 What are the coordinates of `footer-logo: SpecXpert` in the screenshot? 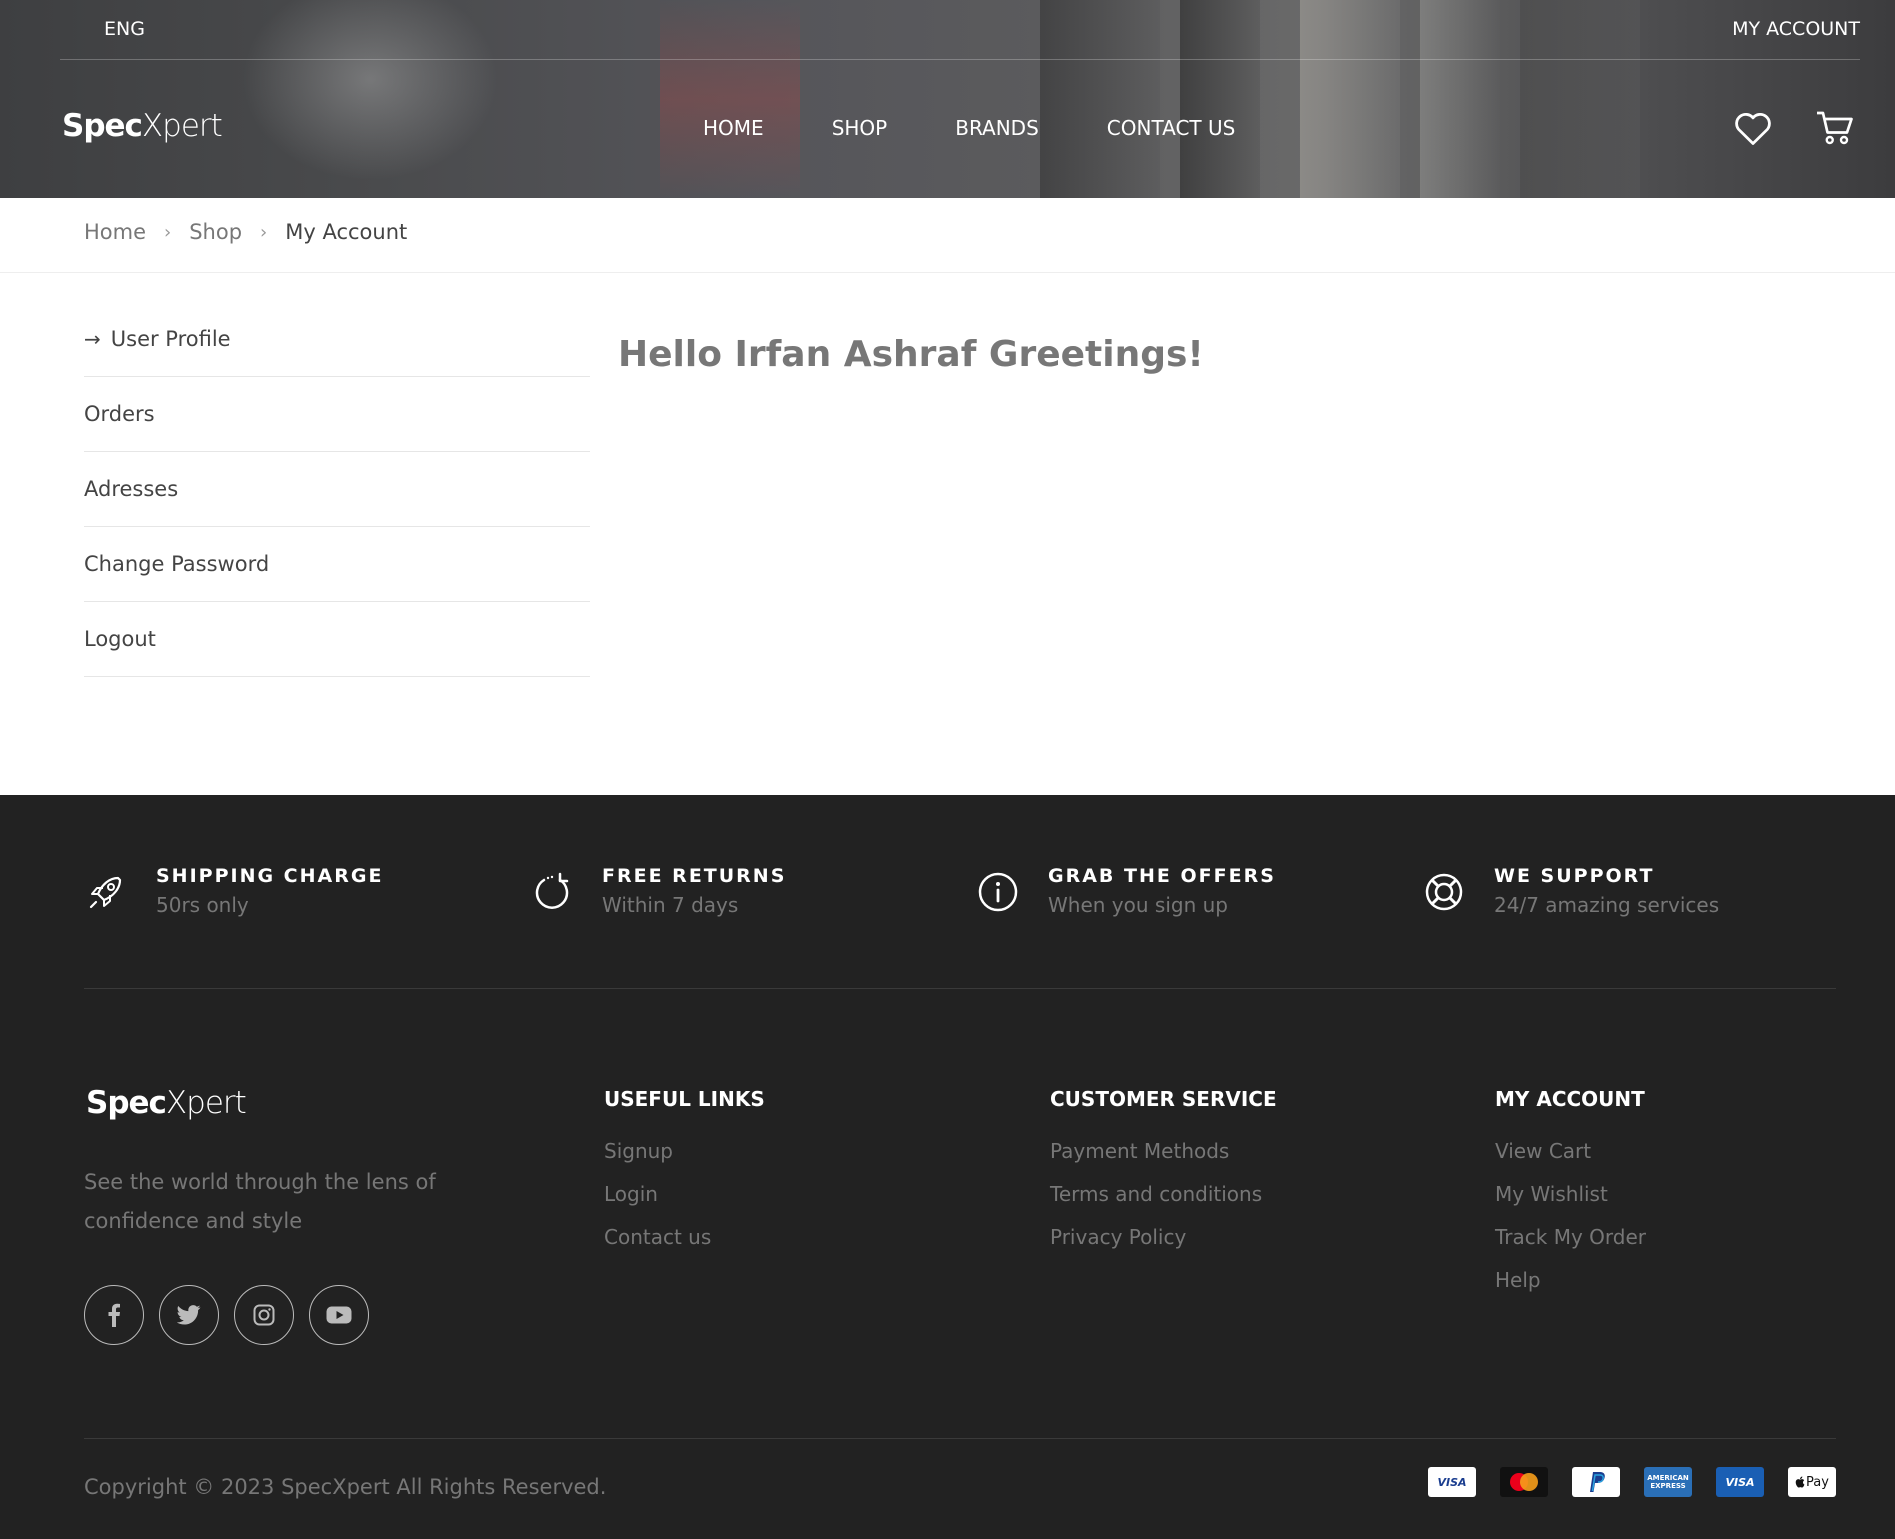 It's located at (166, 1103).